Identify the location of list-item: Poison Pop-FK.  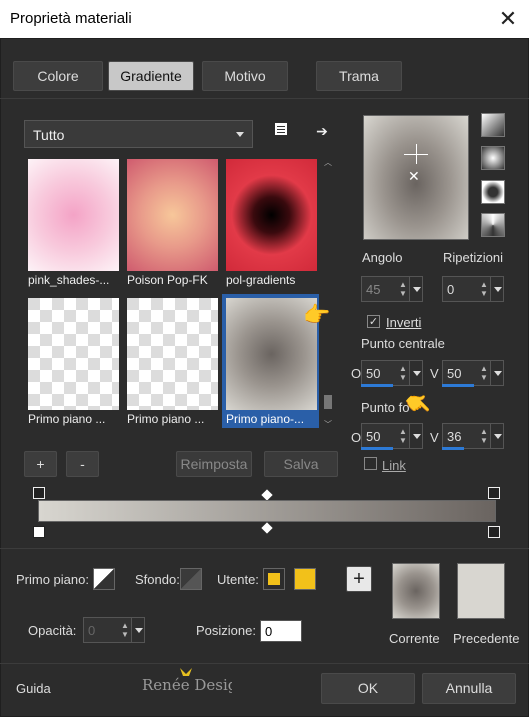
(171, 222).